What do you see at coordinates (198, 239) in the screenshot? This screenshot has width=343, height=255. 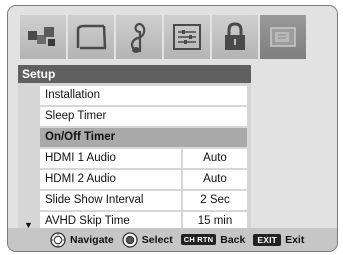 I see `ch-rtn-key: CH RTN` at bounding box center [198, 239].